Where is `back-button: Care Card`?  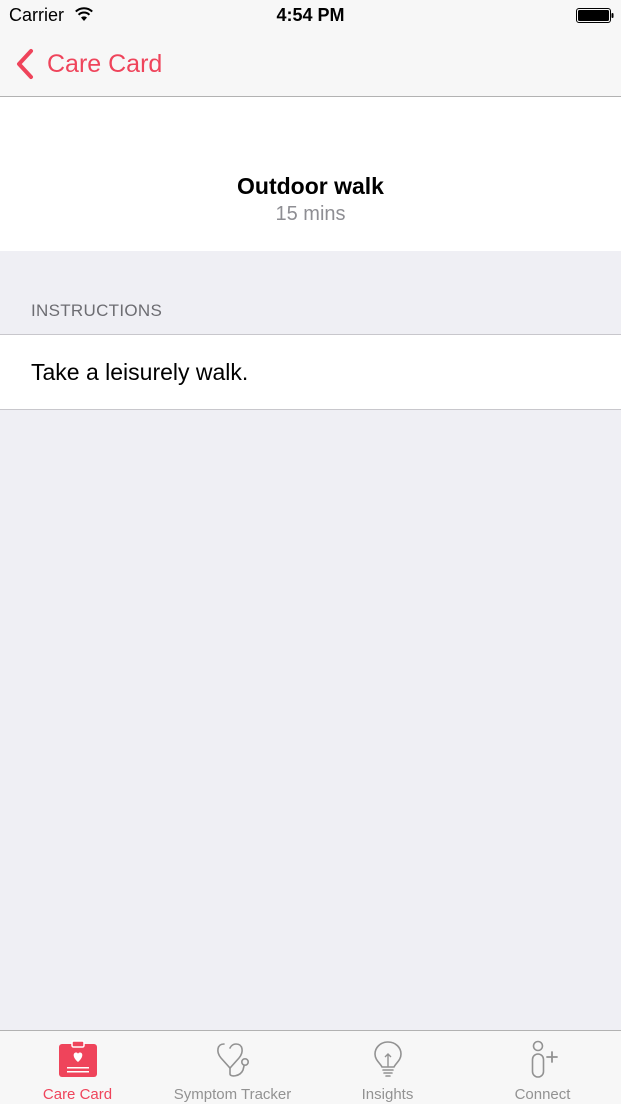 back-button: Care Card is located at coordinates (88, 64).